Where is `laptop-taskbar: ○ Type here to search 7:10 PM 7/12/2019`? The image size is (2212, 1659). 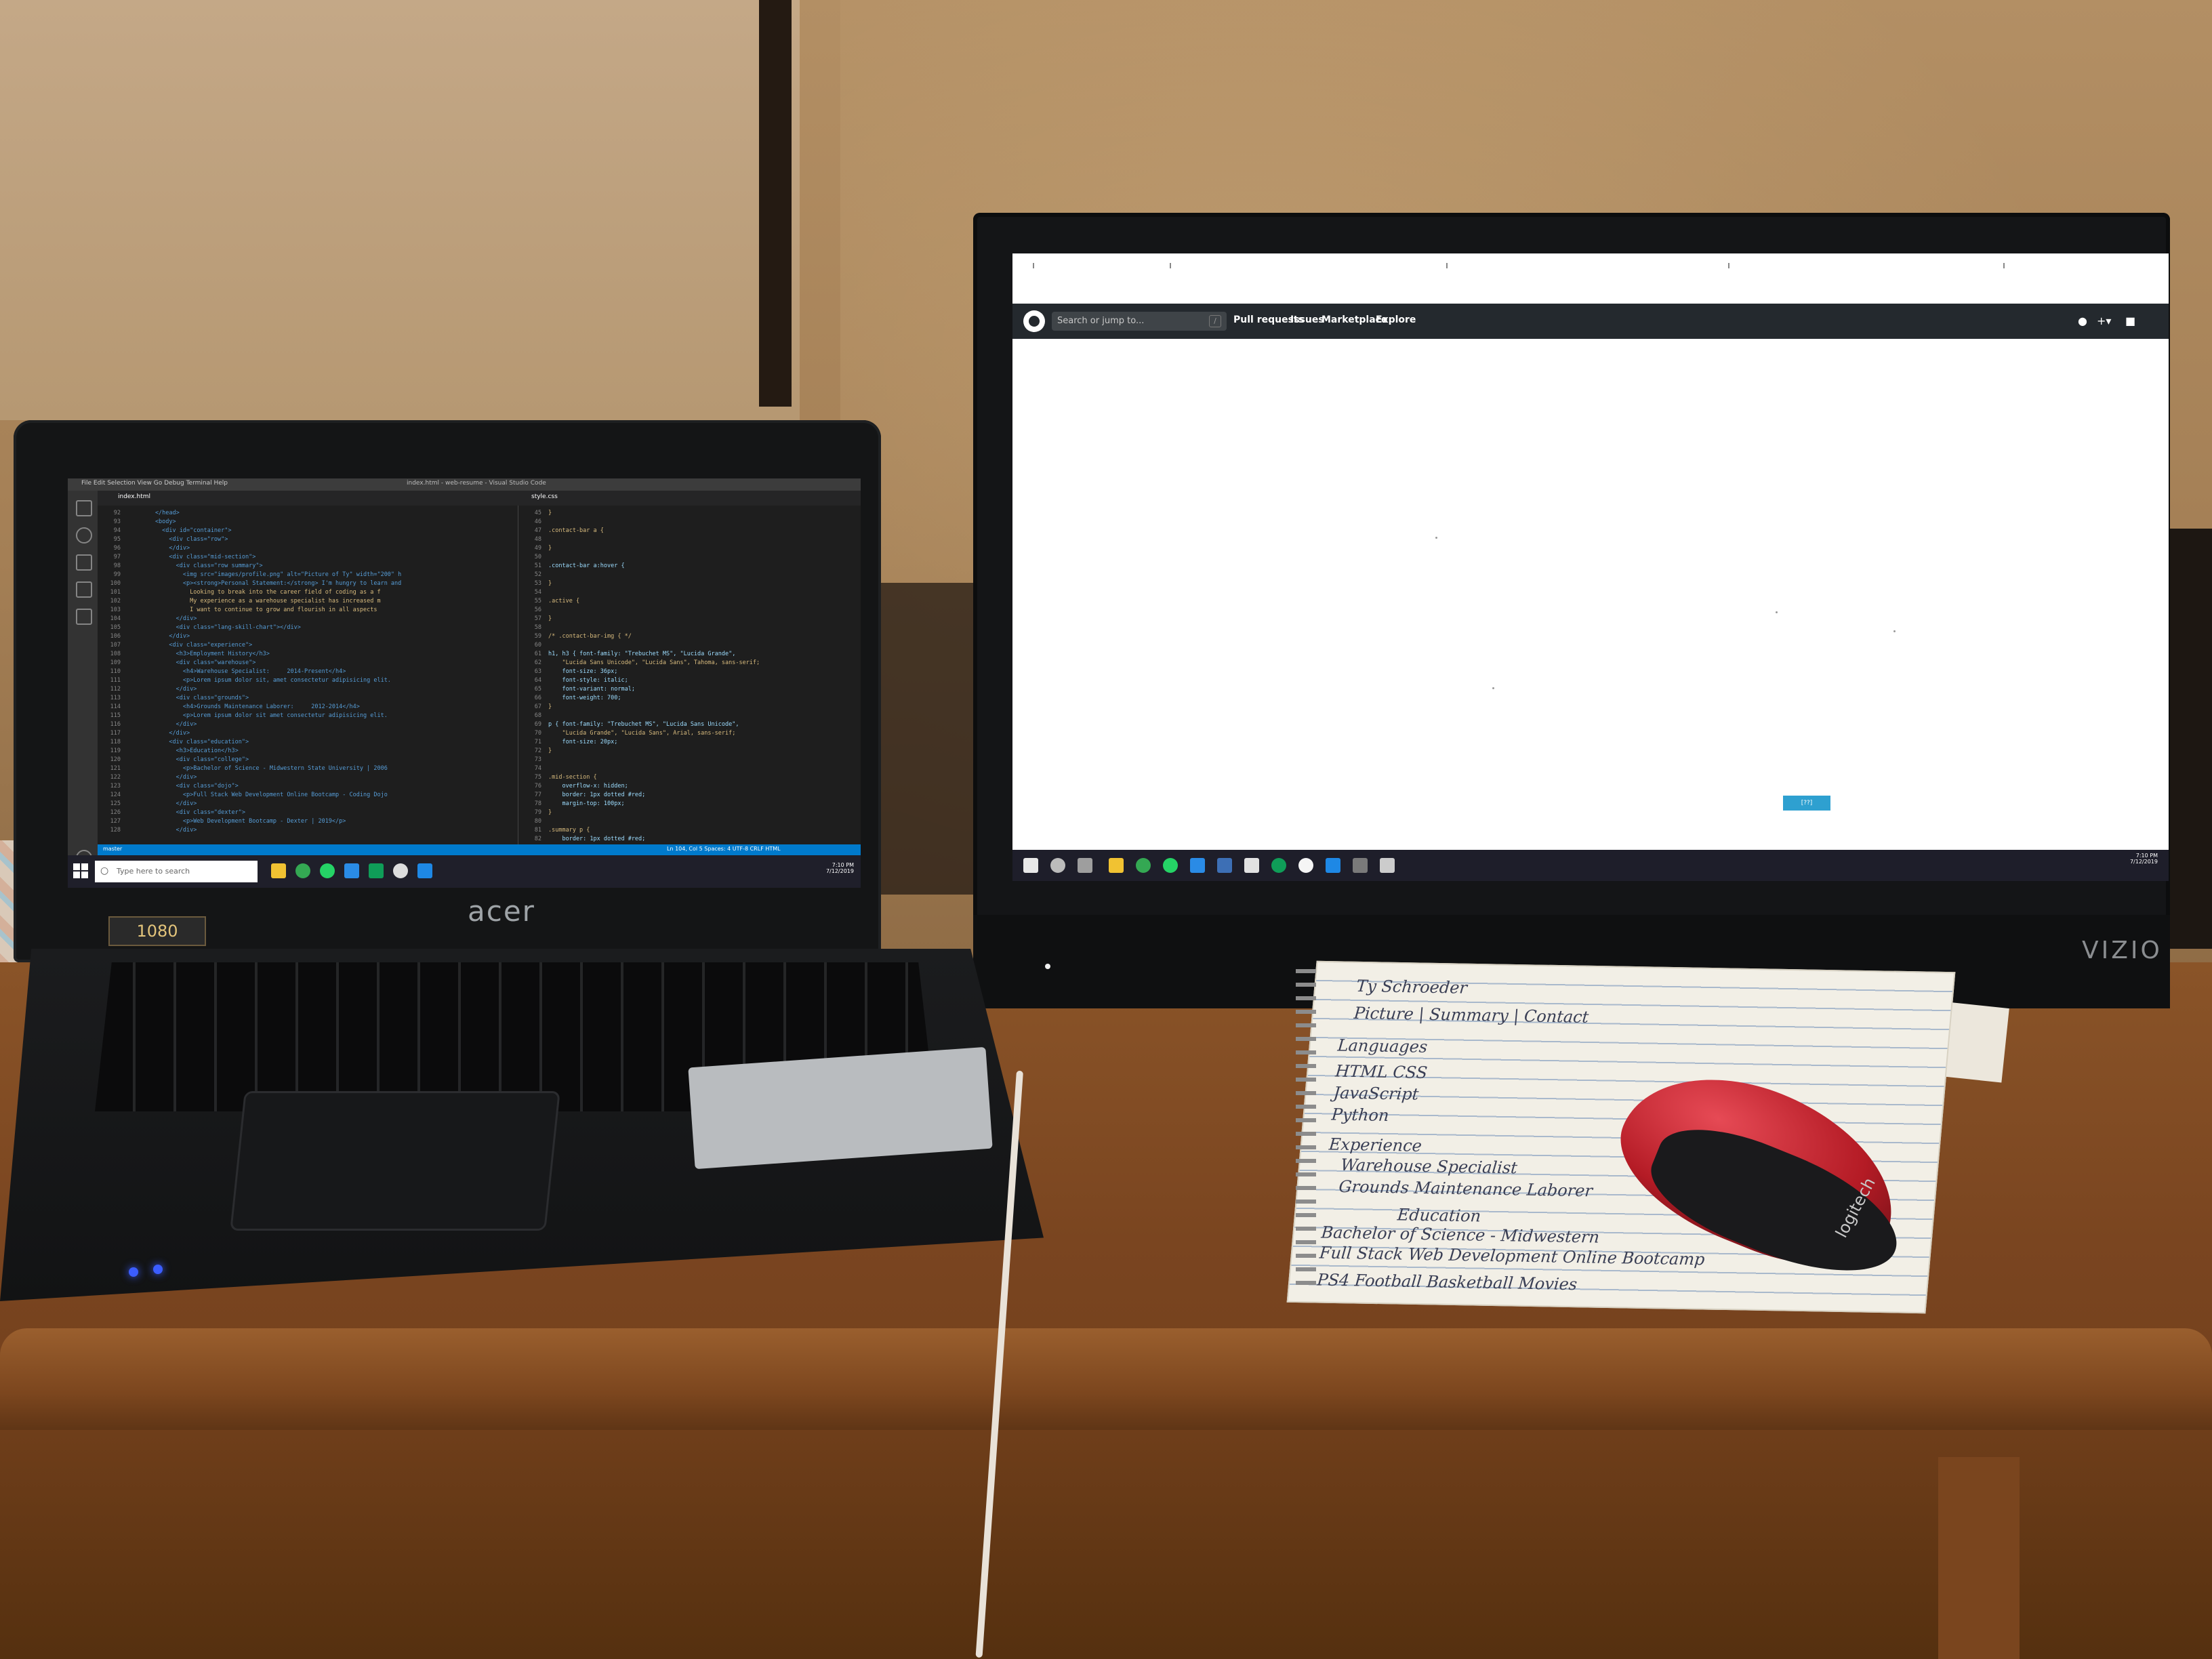 laptop-taskbar: ○ Type here to search 7:10 PM 7/12/2019 is located at coordinates (465, 872).